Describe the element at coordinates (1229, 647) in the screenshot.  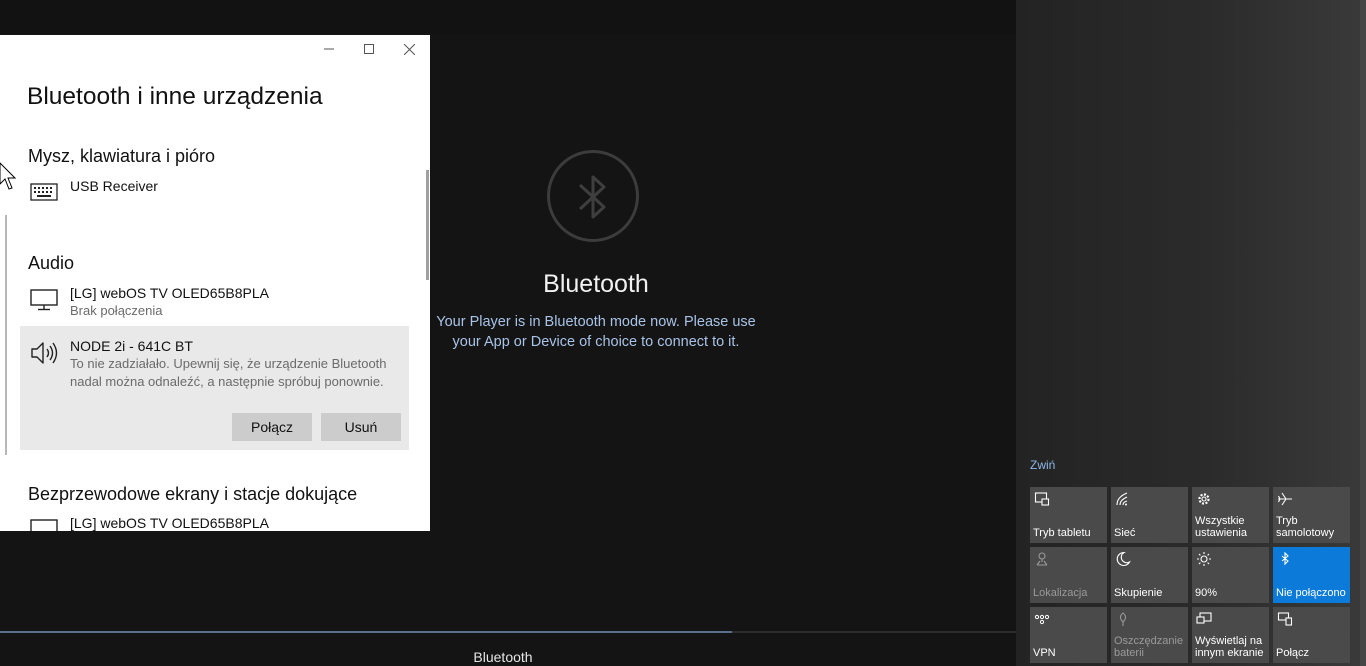
I see `tile-label: Wyświetlaj na innym ekranie` at that location.